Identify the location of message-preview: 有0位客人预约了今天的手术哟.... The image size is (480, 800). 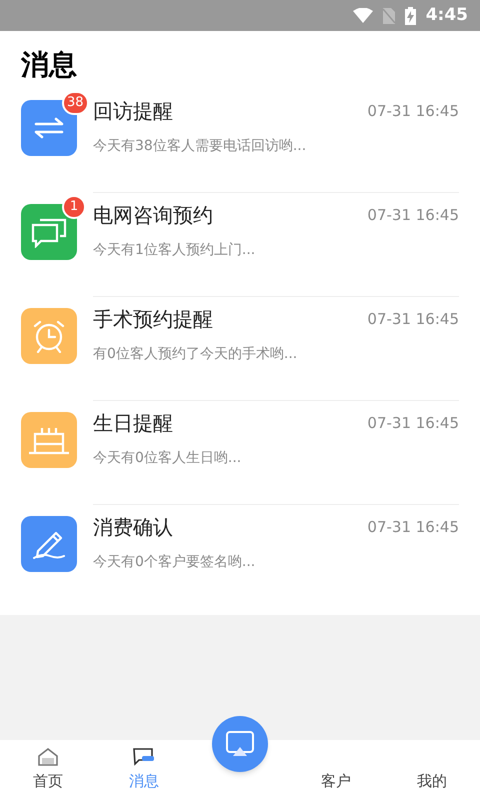
(195, 354).